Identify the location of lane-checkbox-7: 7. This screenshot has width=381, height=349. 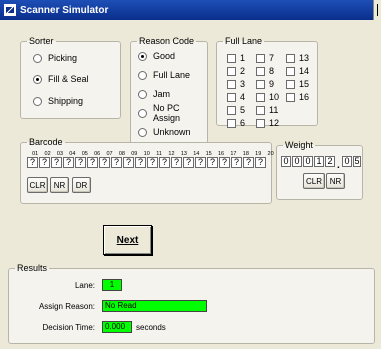
(265, 58).